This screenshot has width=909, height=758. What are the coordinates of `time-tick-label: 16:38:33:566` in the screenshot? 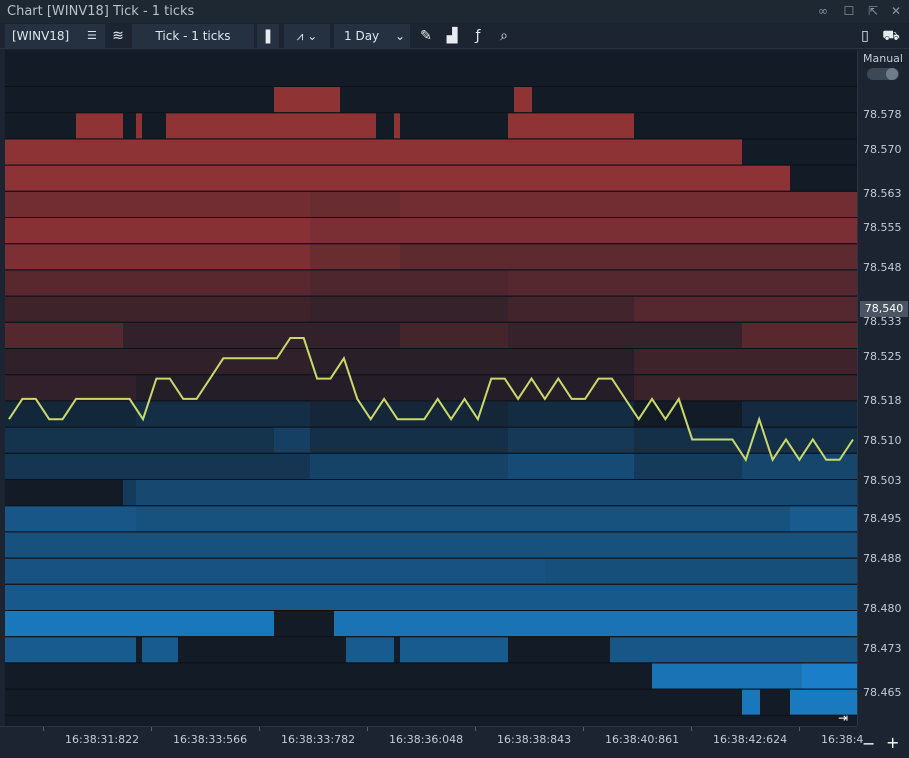 It's located at (210, 739).